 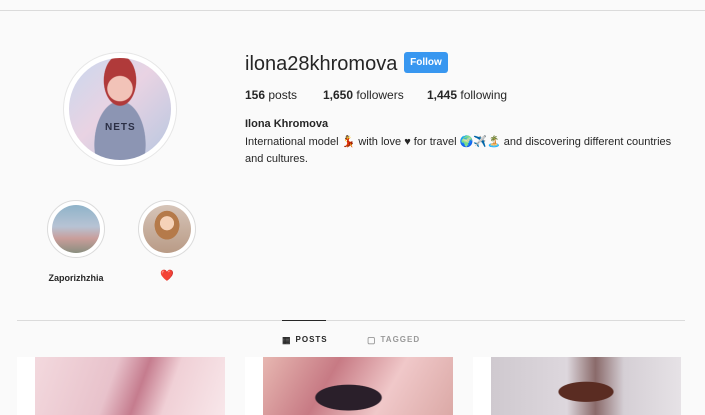 I want to click on highlight-label: ❤️, so click(x=167, y=276).